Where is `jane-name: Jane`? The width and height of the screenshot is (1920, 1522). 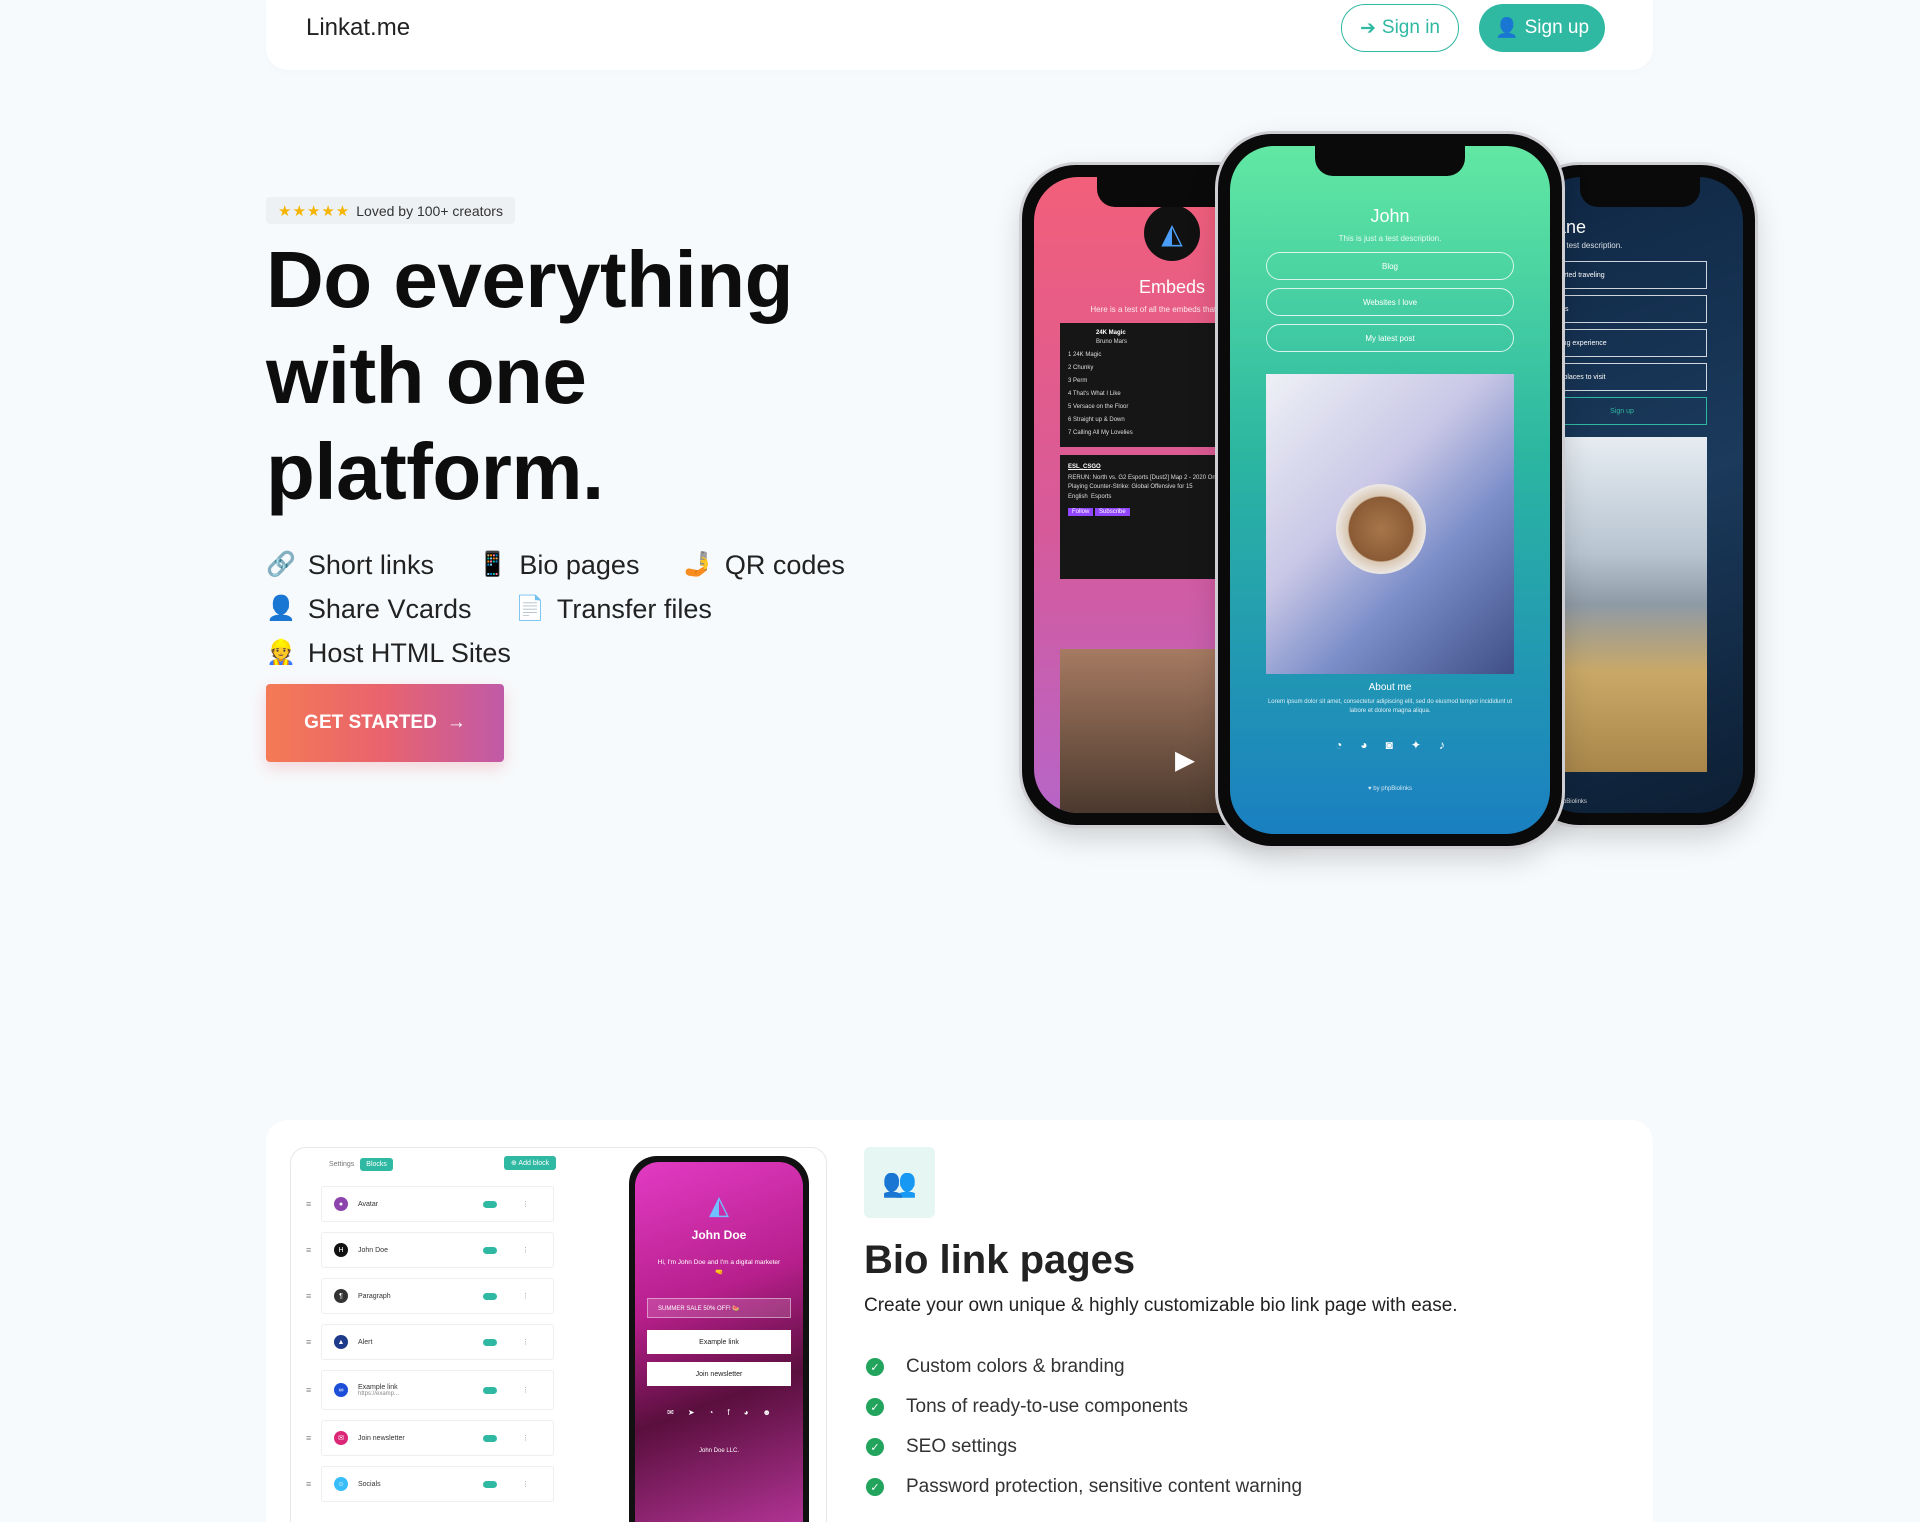
jane-name: Jane is located at coordinates (1567, 227).